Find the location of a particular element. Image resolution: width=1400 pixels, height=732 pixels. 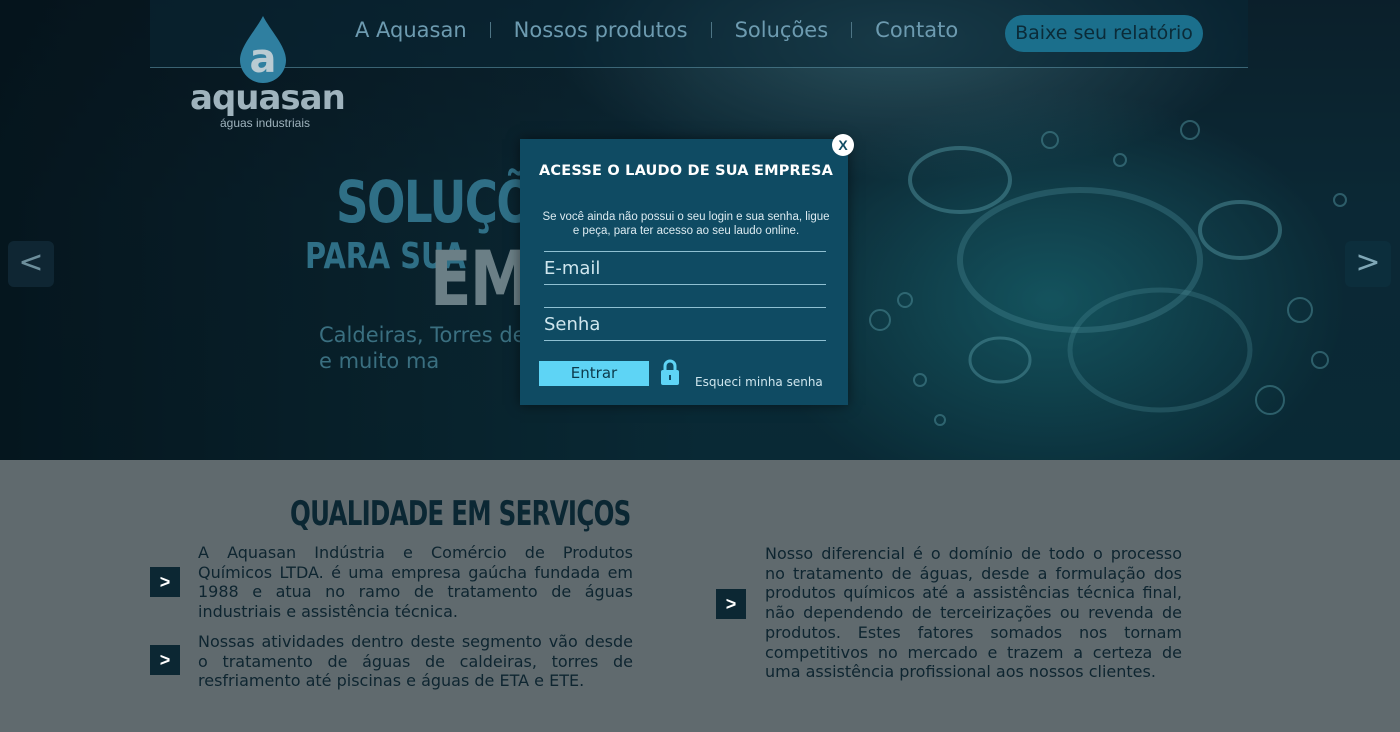

nav-link-contato: Contato is located at coordinates (916, 30).